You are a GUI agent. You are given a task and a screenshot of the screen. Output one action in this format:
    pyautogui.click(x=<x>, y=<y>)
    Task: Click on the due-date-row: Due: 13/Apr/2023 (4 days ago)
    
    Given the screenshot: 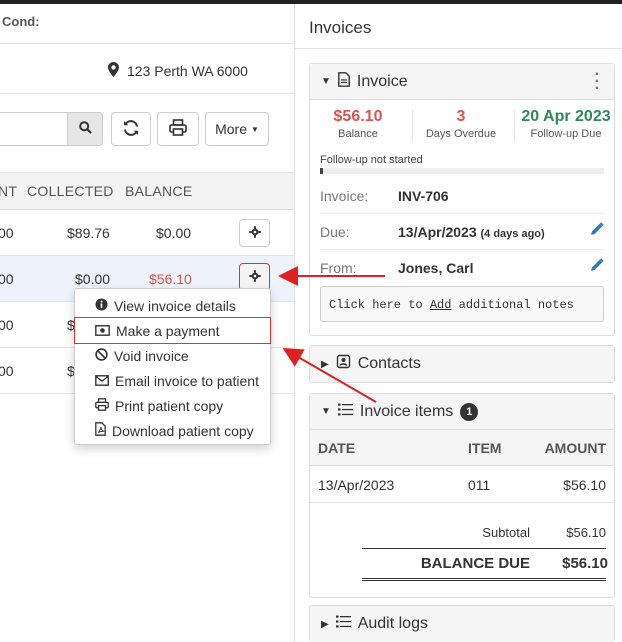 What is the action you would take?
    pyautogui.click(x=462, y=232)
    